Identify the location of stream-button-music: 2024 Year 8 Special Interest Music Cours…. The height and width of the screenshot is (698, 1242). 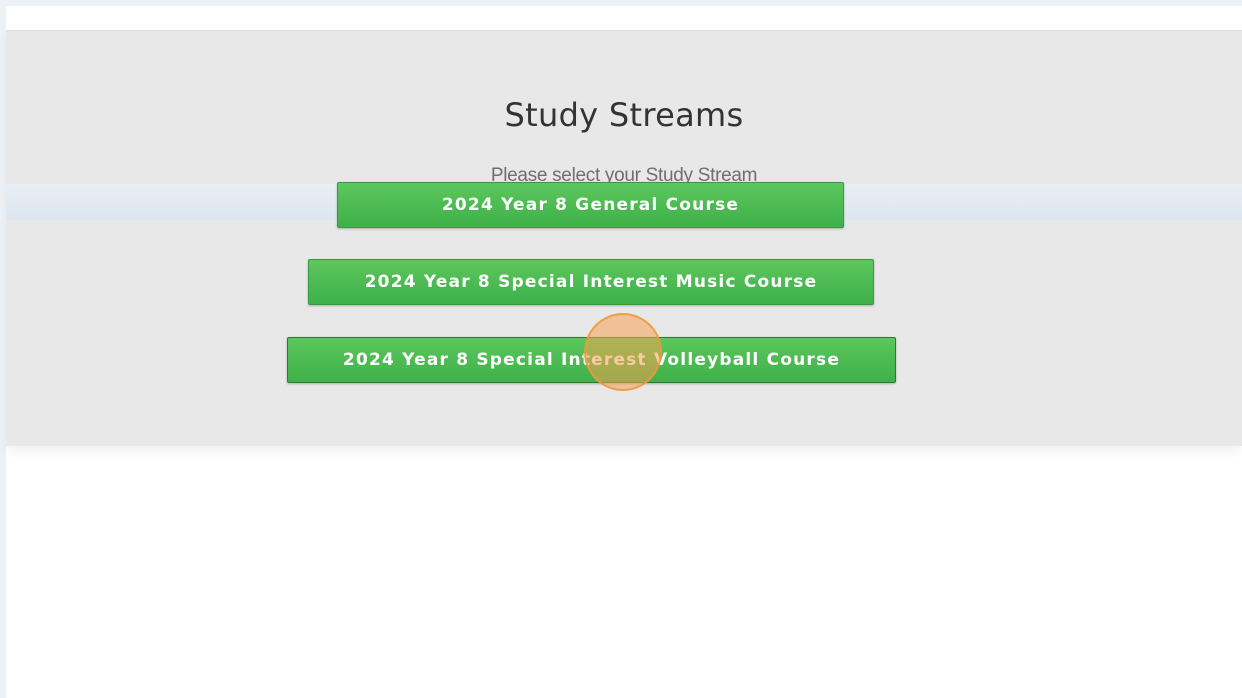
(591, 282).